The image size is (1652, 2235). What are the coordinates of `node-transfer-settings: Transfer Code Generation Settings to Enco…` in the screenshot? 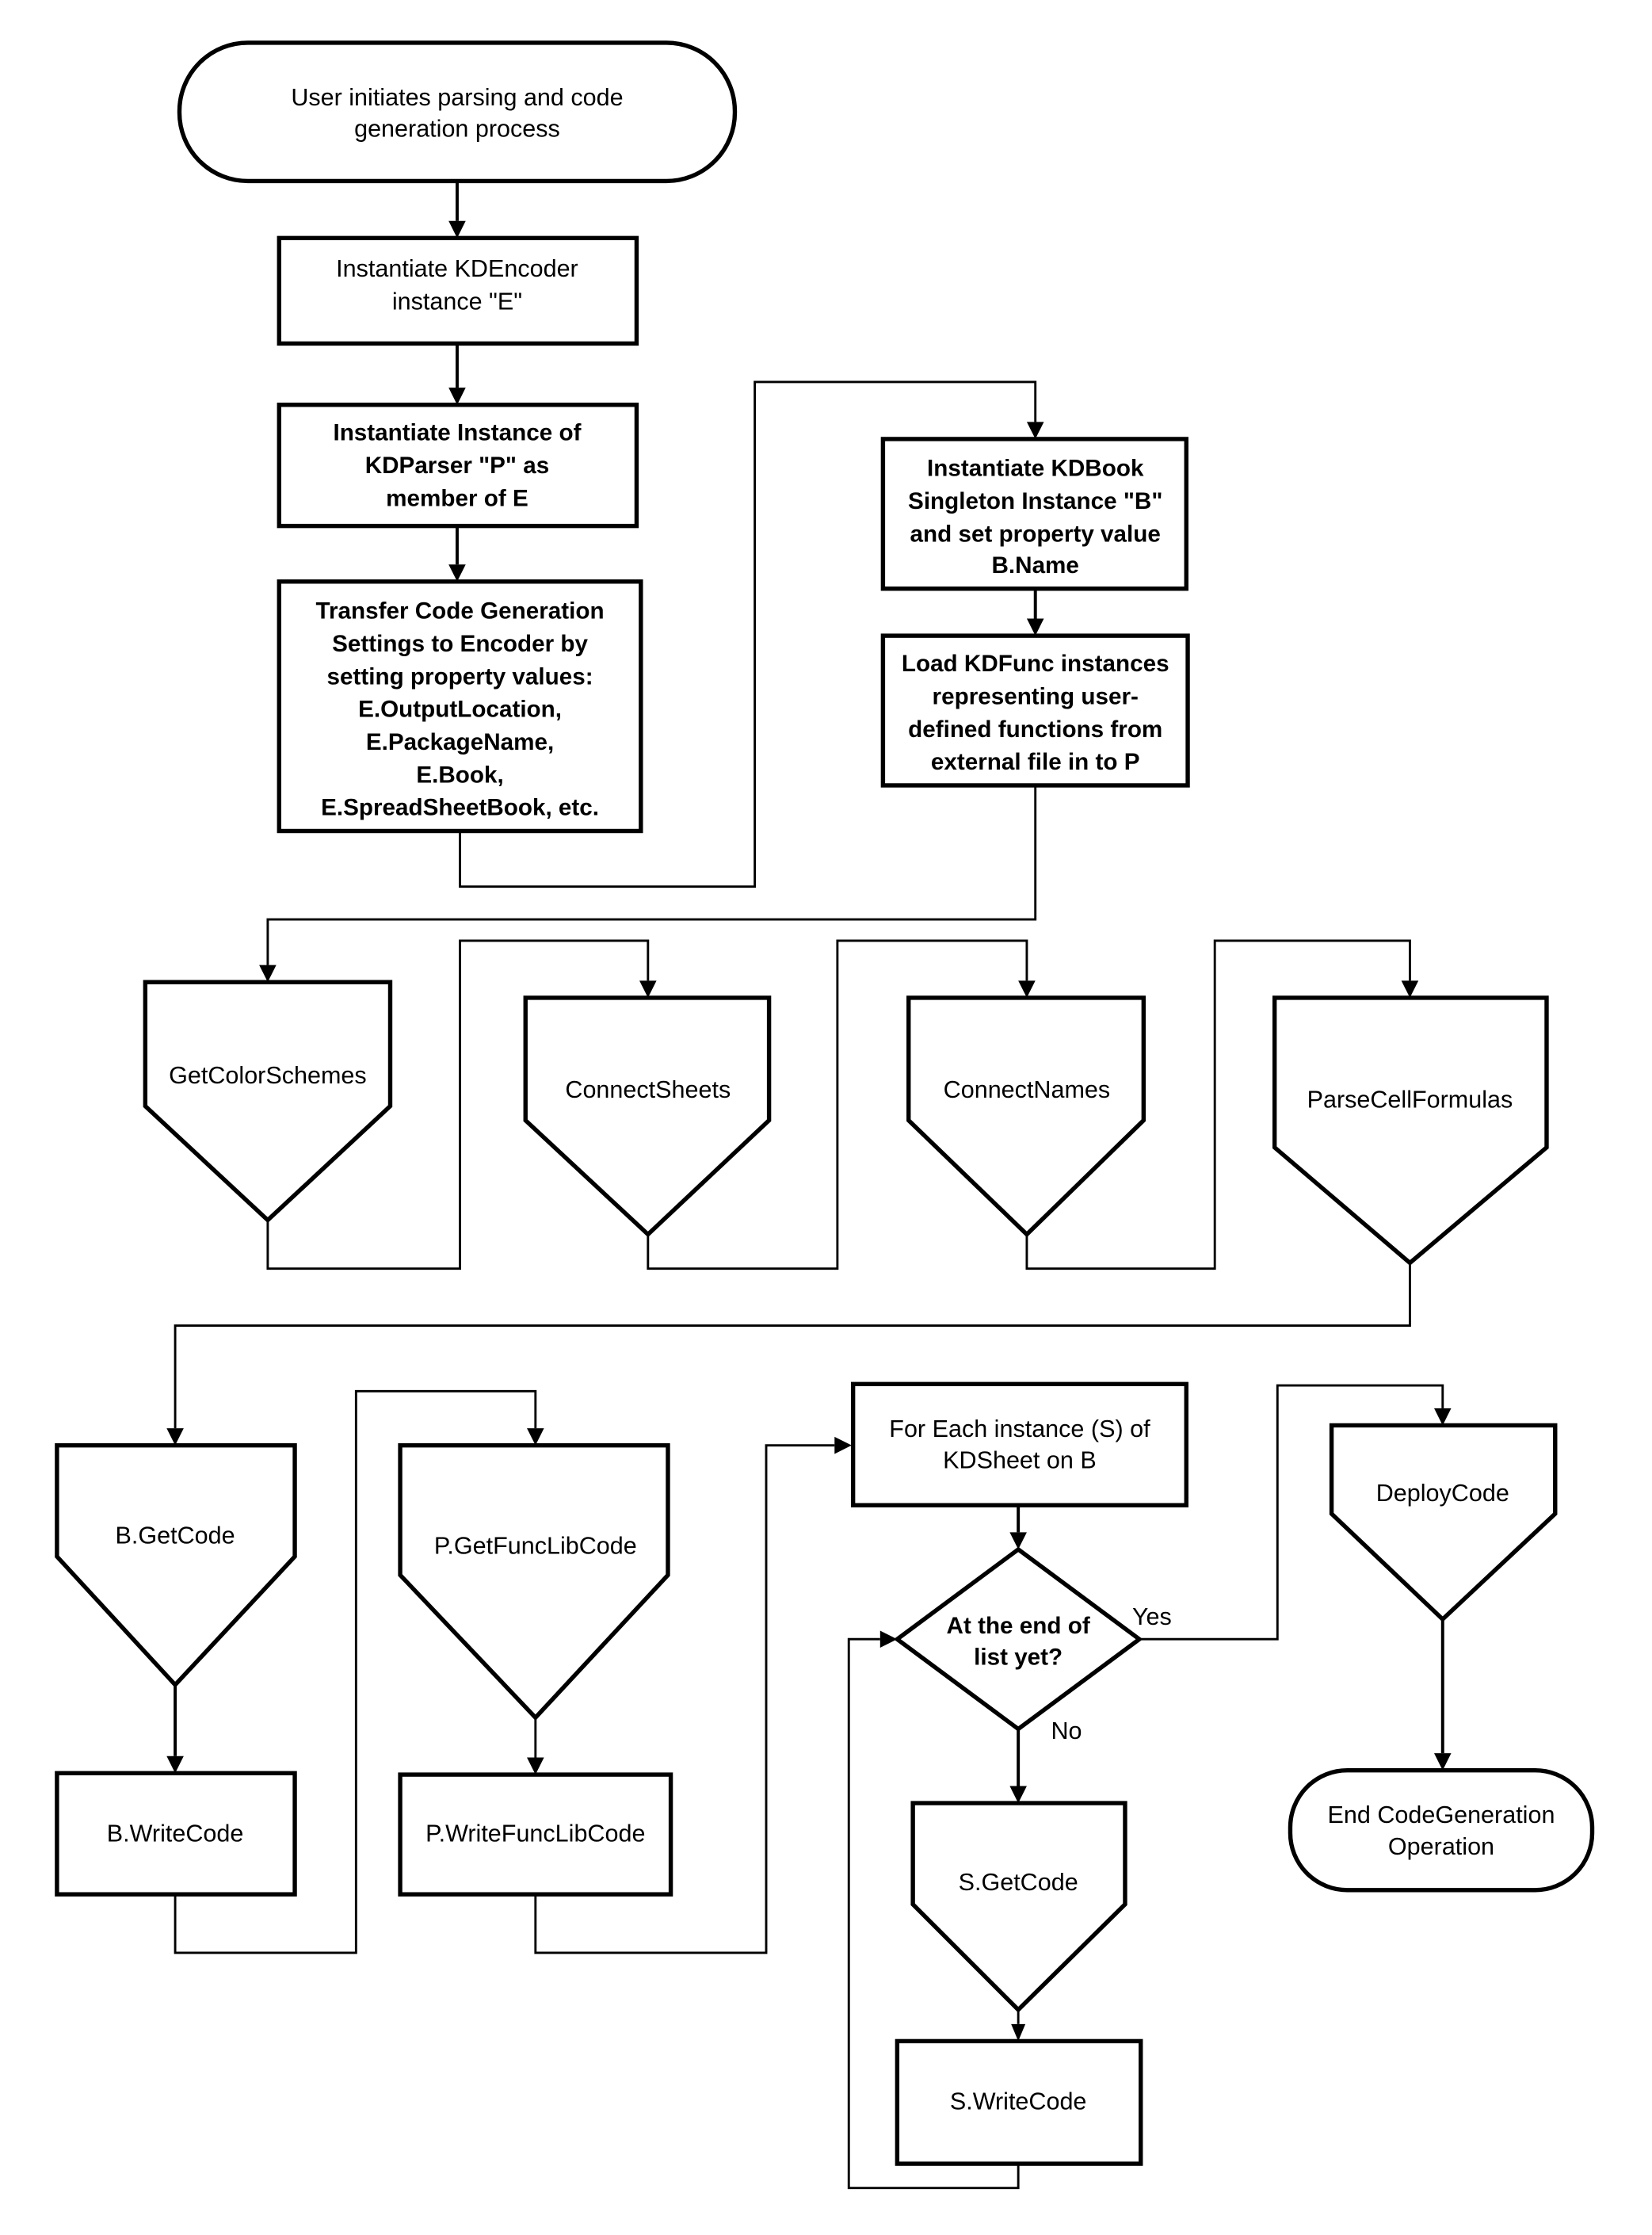 It's located at (460, 706).